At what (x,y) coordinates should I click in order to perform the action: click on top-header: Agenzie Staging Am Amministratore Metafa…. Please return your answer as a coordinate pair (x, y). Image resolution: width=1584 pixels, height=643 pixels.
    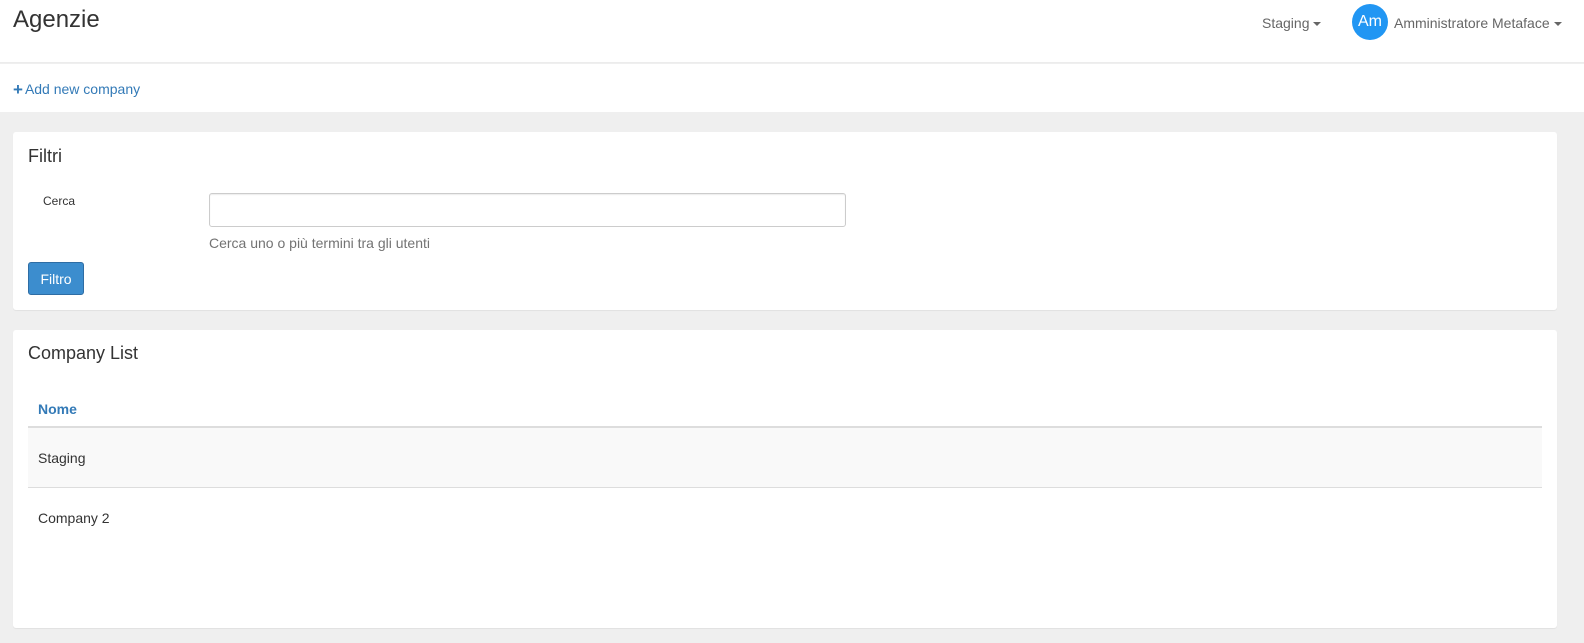
    Looking at the image, I should click on (792, 31).